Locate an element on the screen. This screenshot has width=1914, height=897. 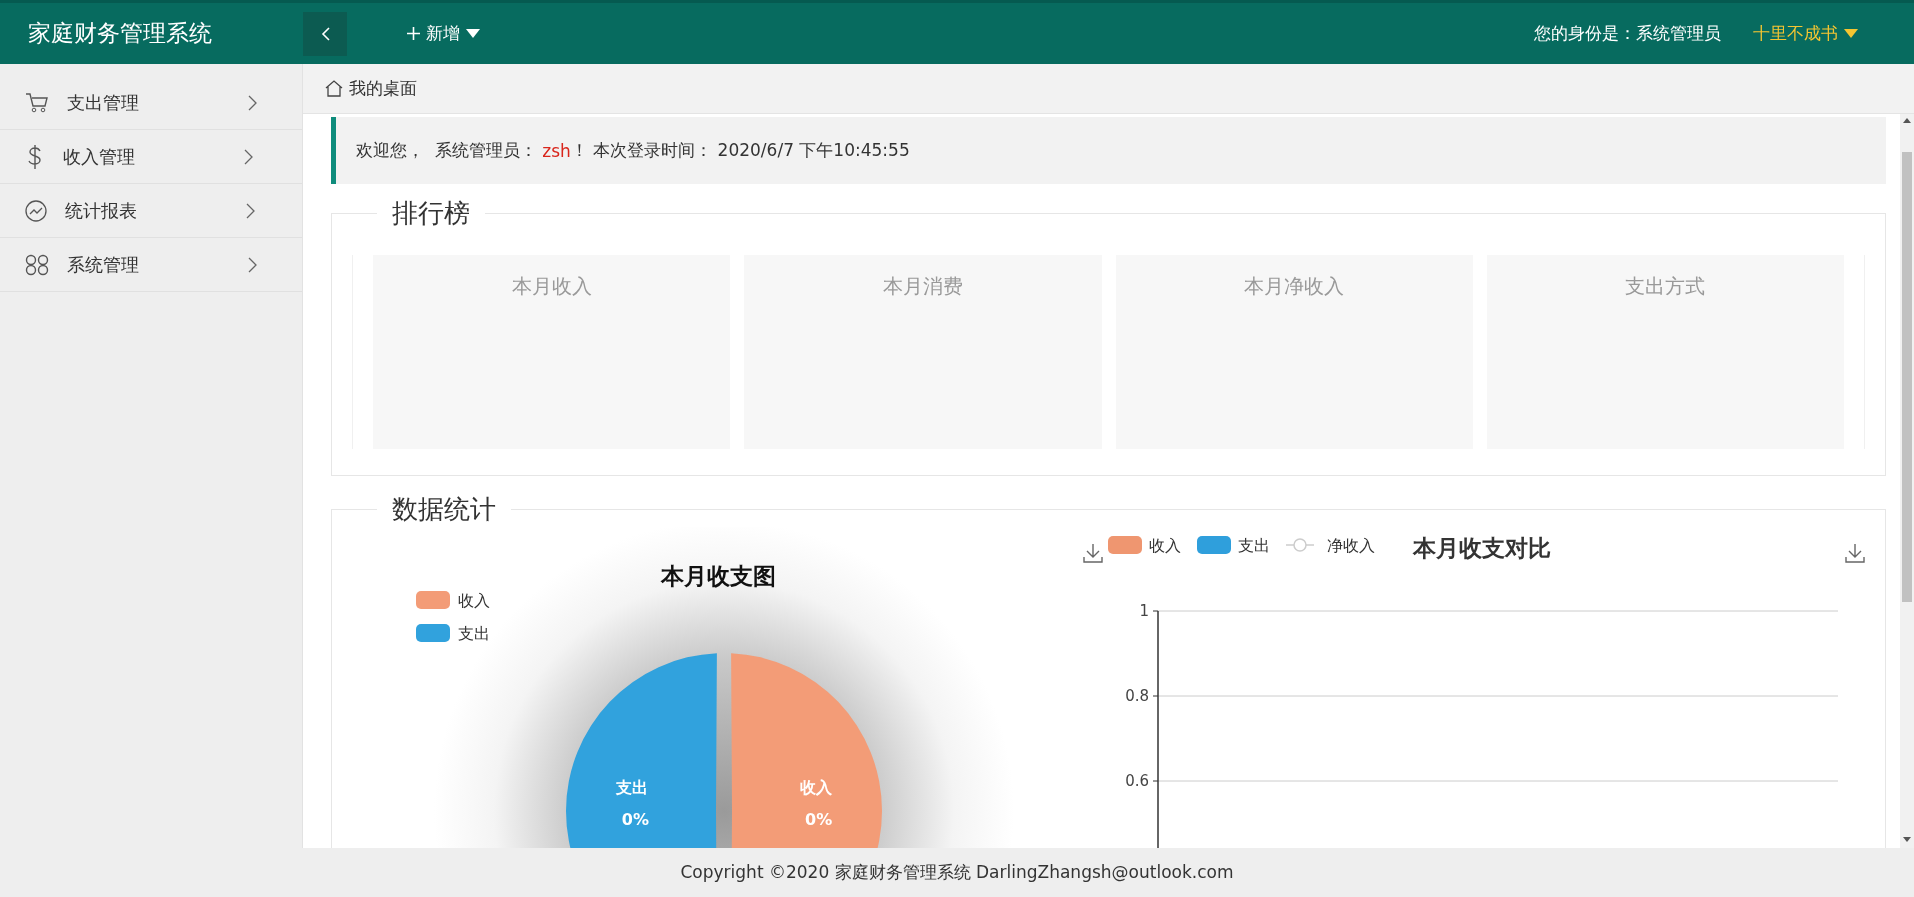
slice-label: 支出 is located at coordinates (632, 787).